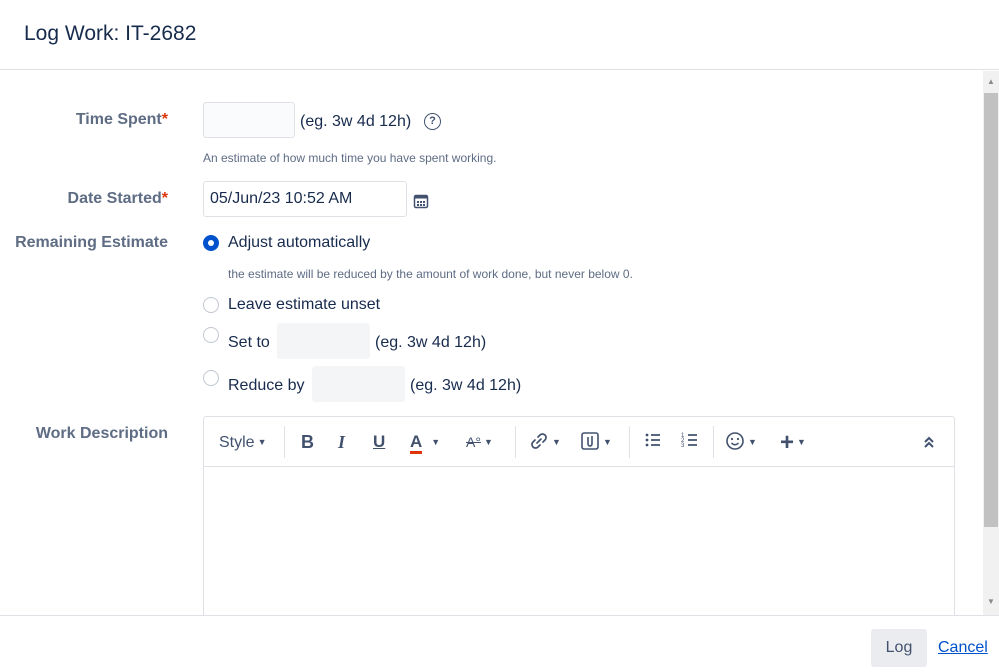  I want to click on numbered-list-icon: 123, so click(690, 442).